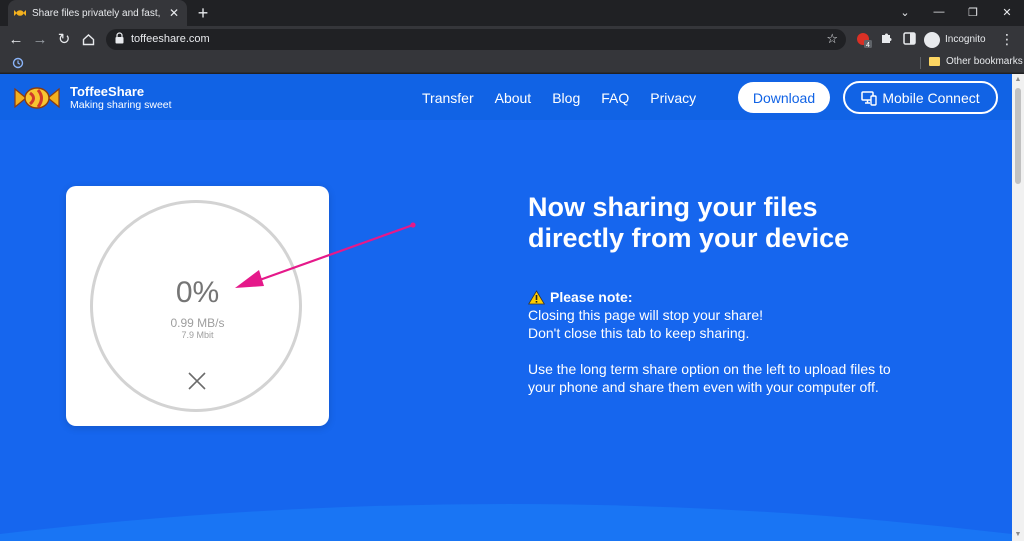 This screenshot has width=1024, height=541. I want to click on scroll-up-icon: ▲, so click(1018, 80).